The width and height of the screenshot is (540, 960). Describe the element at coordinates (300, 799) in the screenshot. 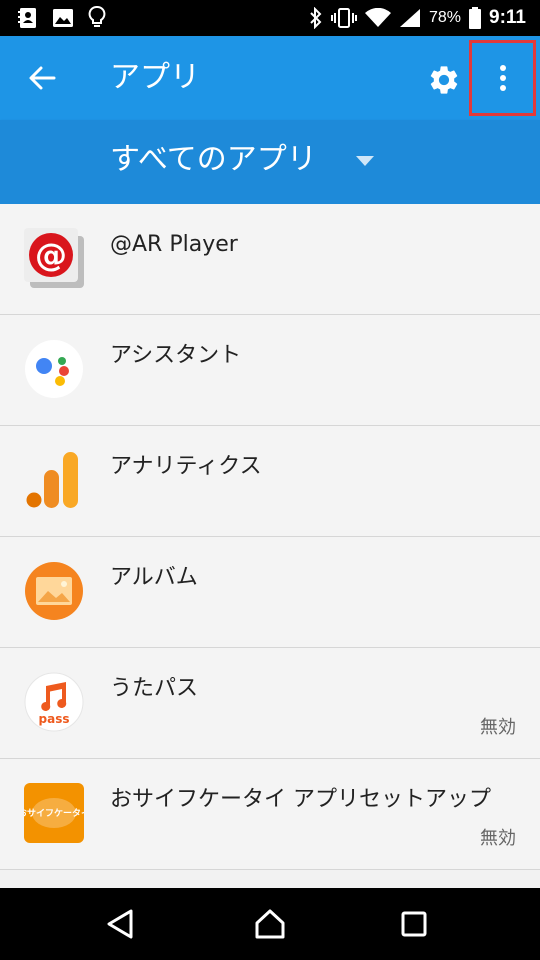

I see `app-name: おサイフケータイ アプリセットアップ` at that location.